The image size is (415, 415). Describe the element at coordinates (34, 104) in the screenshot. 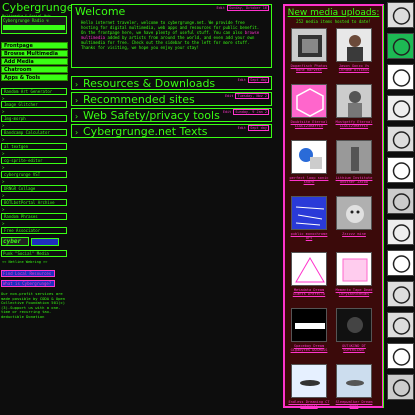

I see `tool-item: Image Glitcher` at that location.